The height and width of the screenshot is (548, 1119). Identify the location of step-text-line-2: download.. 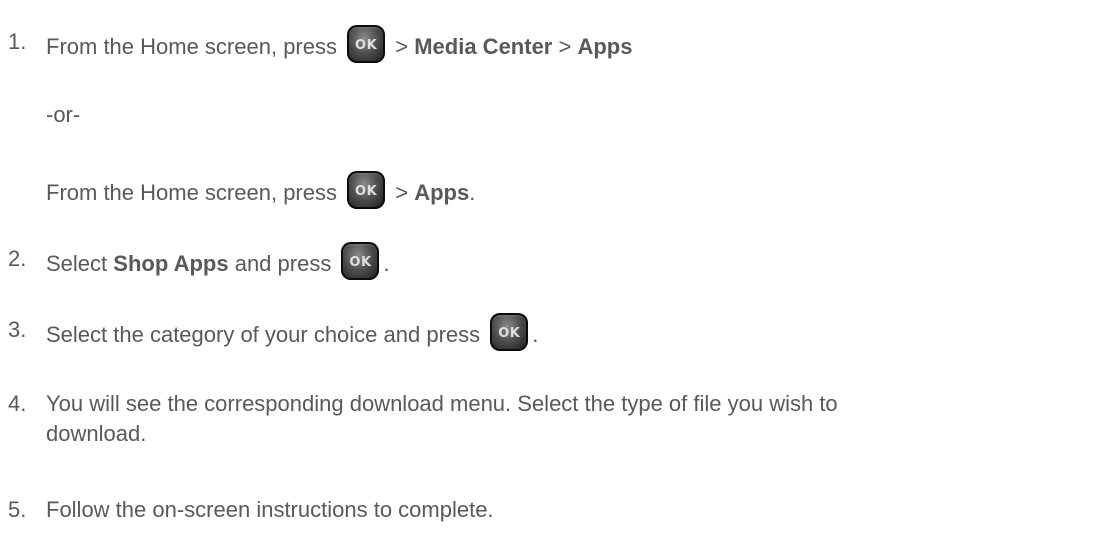
(96, 433).